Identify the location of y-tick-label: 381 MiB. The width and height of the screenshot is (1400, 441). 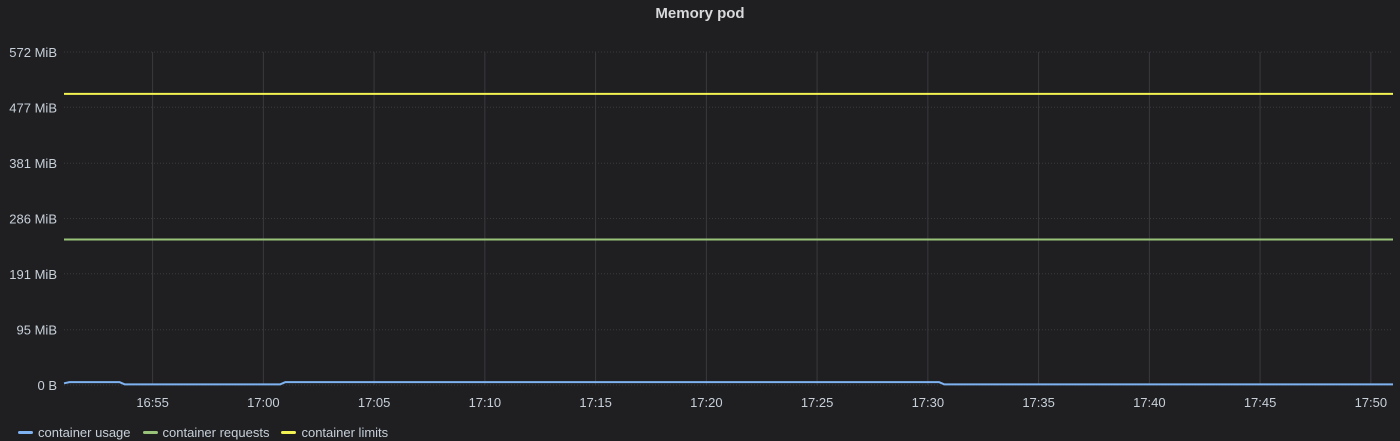
(33, 163).